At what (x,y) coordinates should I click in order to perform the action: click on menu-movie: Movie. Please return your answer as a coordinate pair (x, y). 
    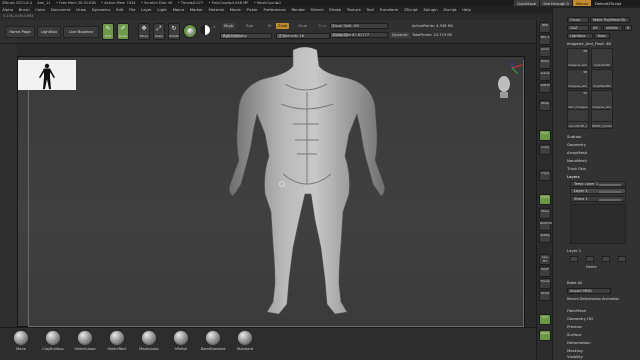
    Looking at the image, I should click on (235, 9).